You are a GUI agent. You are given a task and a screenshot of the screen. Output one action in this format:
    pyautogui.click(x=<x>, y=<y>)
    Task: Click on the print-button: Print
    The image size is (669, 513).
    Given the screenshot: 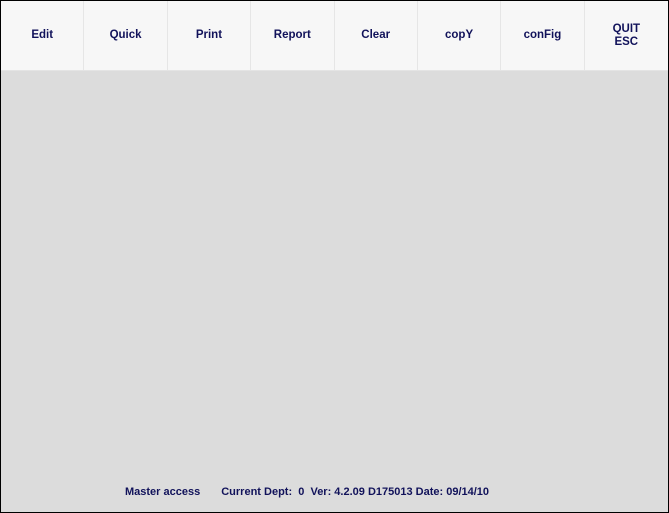 What is the action you would take?
    pyautogui.click(x=210, y=35)
    